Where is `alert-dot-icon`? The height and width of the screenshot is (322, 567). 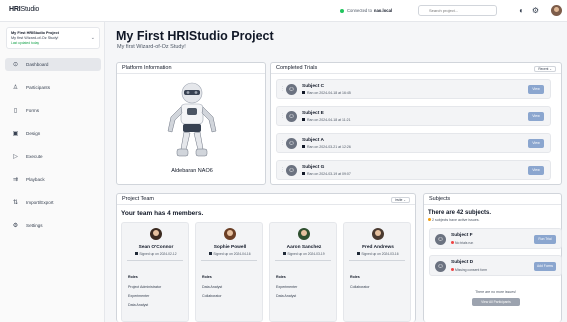
alert-dot-icon is located at coordinates (452, 242).